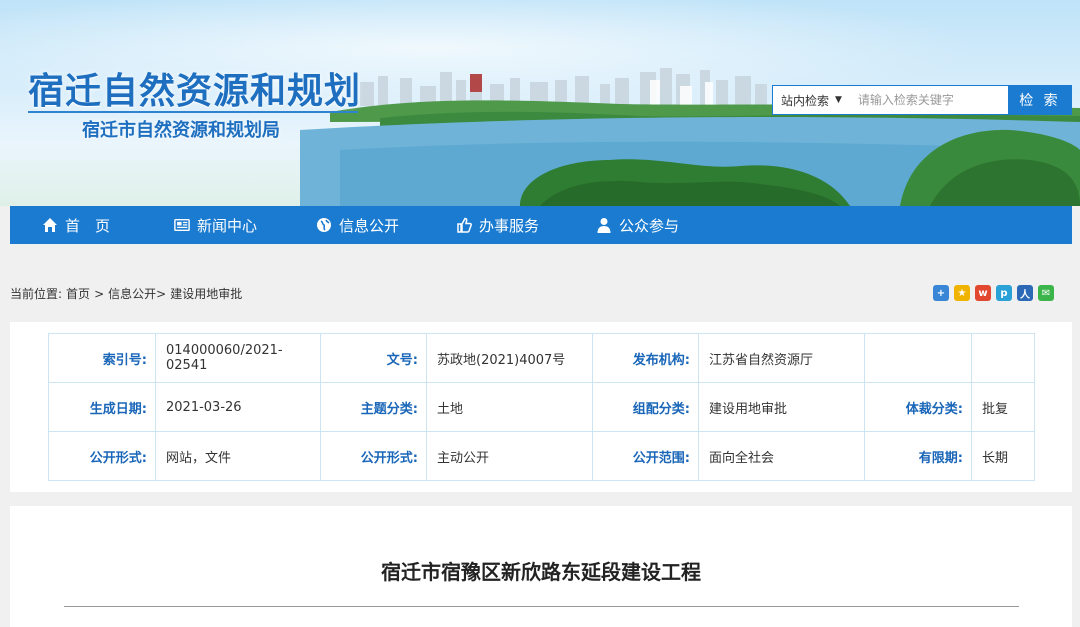 Image resolution: width=1080 pixels, height=627 pixels. I want to click on main-nav: 首 页 新闻中心 信息公开 办事服务 公众参与, so click(541, 225).